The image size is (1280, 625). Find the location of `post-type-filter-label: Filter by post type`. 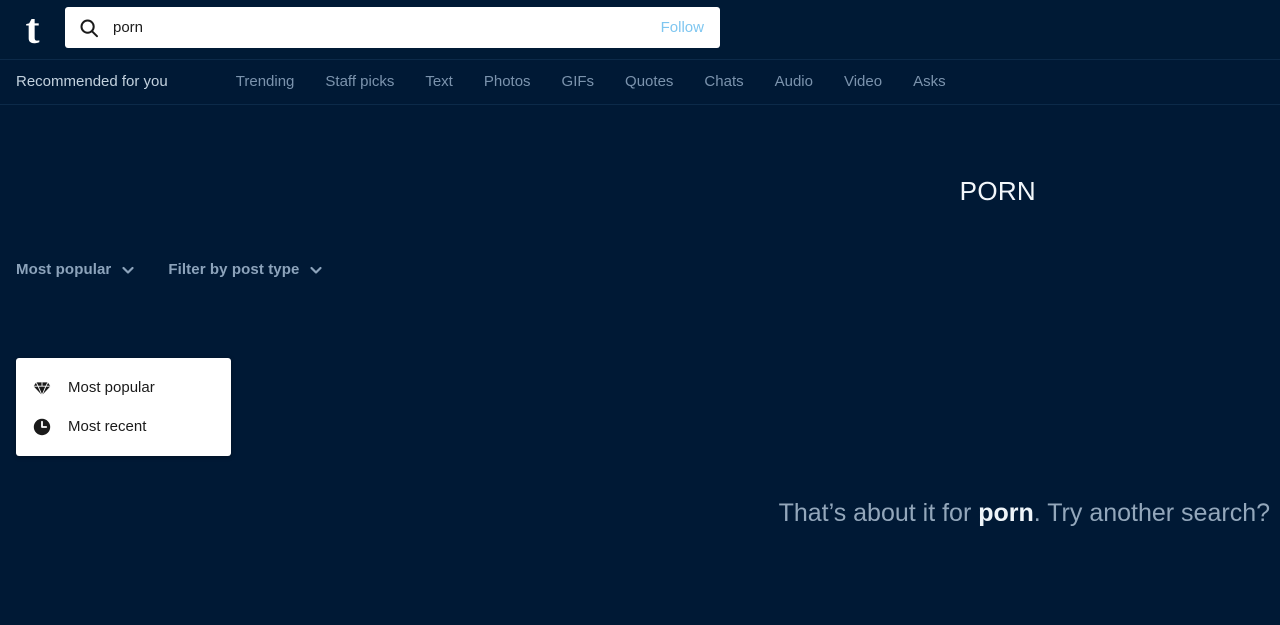

post-type-filter-label: Filter by post type is located at coordinates (234, 269).